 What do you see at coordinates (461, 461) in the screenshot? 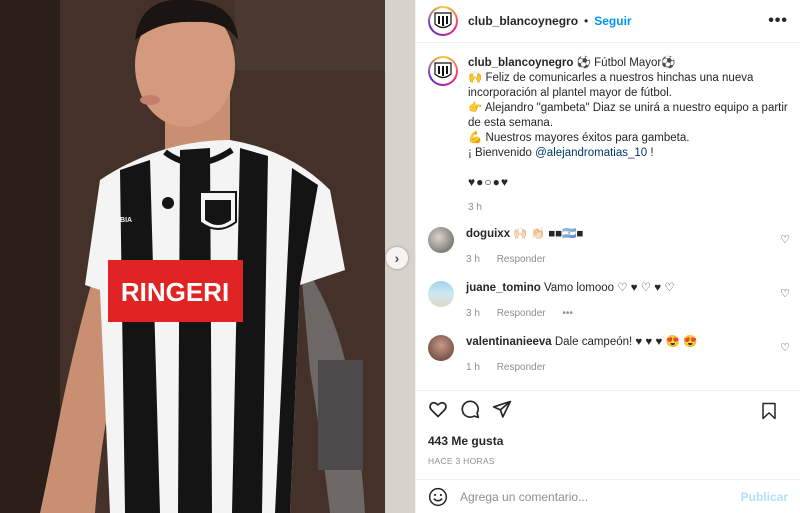
I see `post-timestamp: HACE 3 HORAS` at bounding box center [461, 461].